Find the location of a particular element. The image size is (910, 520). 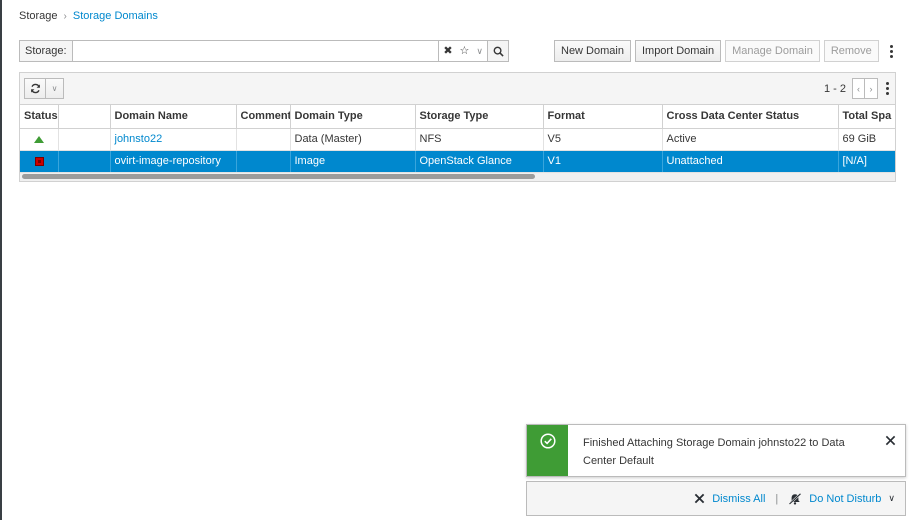

notification-footer: Dismiss All | Do Not Disturb ∨ is located at coordinates (716, 498).